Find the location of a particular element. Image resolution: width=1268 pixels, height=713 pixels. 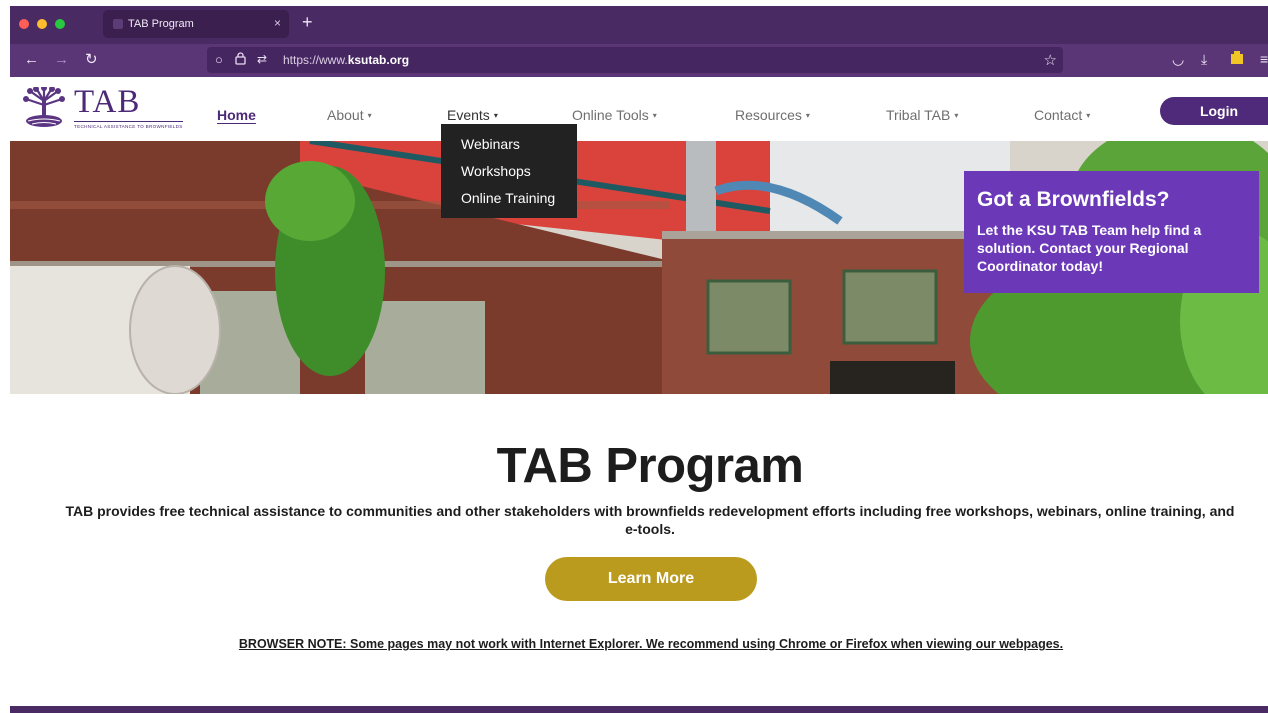

extension-icon is located at coordinates (1237, 59).